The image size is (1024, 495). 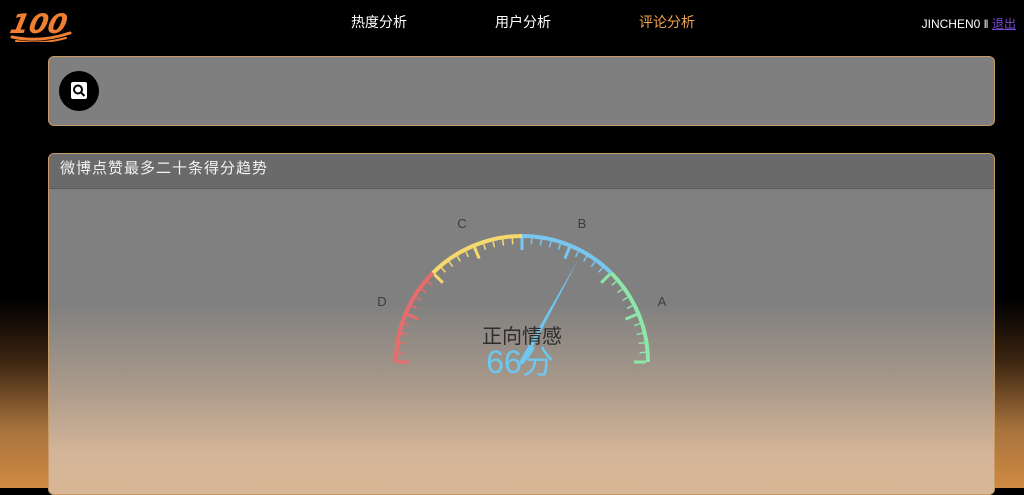 I want to click on nav-user-analysis: 用户分析, so click(x=523, y=22).